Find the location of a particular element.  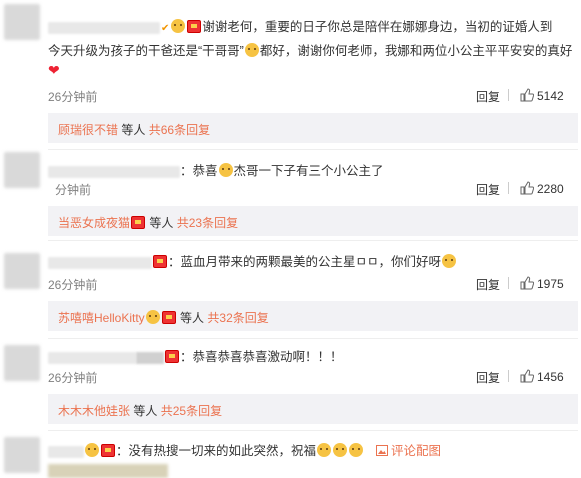

like-button: 1456 is located at coordinates (542, 376).